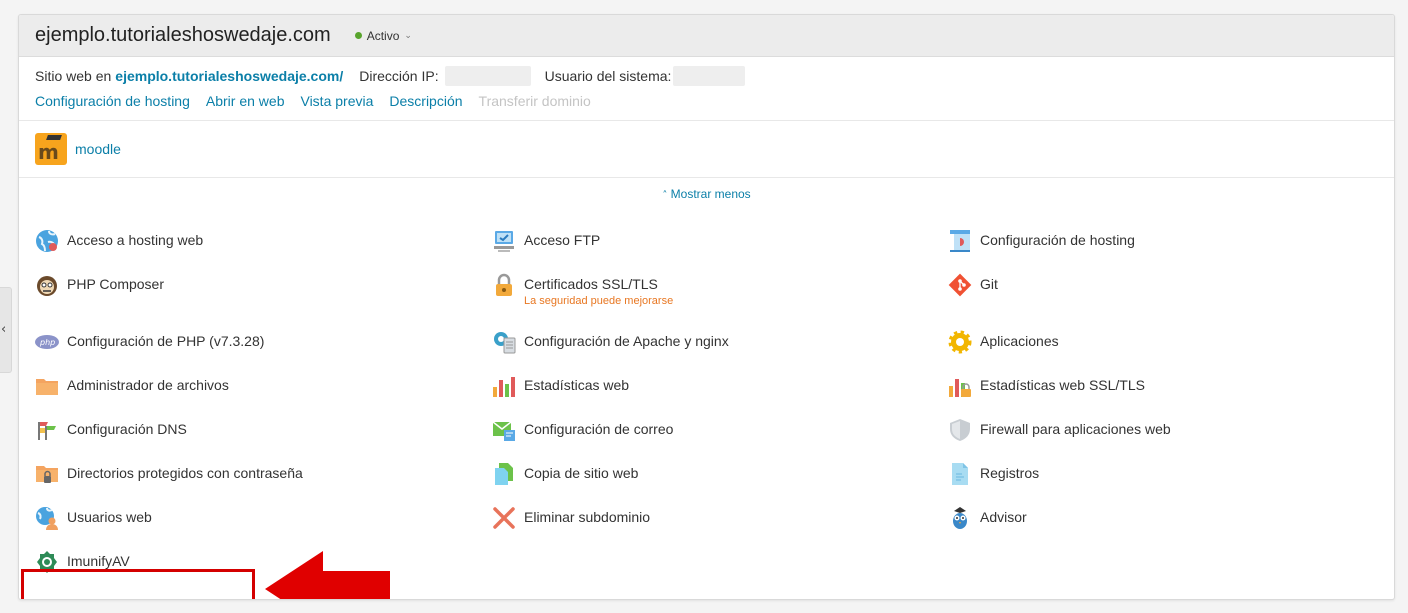 The height and width of the screenshot is (613, 1408). What do you see at coordinates (98, 149) in the screenshot?
I see `app-link-moodle: moodle` at bounding box center [98, 149].